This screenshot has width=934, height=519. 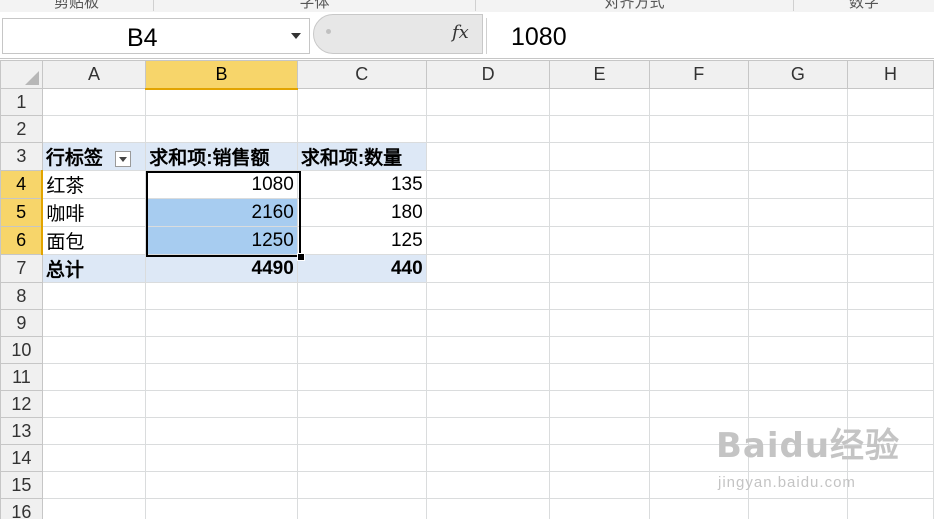 What do you see at coordinates (361, 156) in the screenshot?
I see `pivot-value-header-qty: 求和项:数量` at bounding box center [361, 156].